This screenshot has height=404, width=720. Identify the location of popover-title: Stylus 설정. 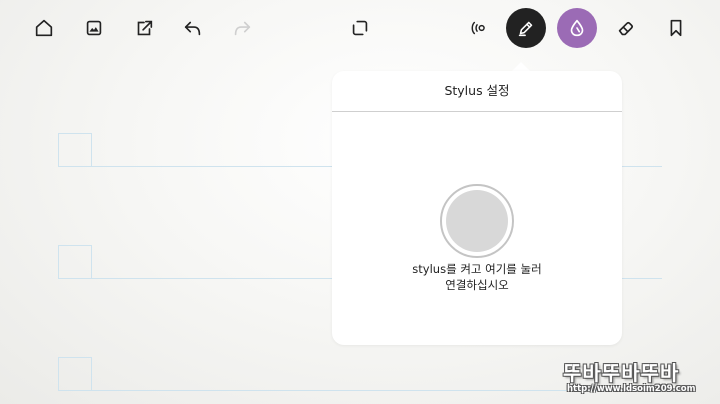
(477, 90).